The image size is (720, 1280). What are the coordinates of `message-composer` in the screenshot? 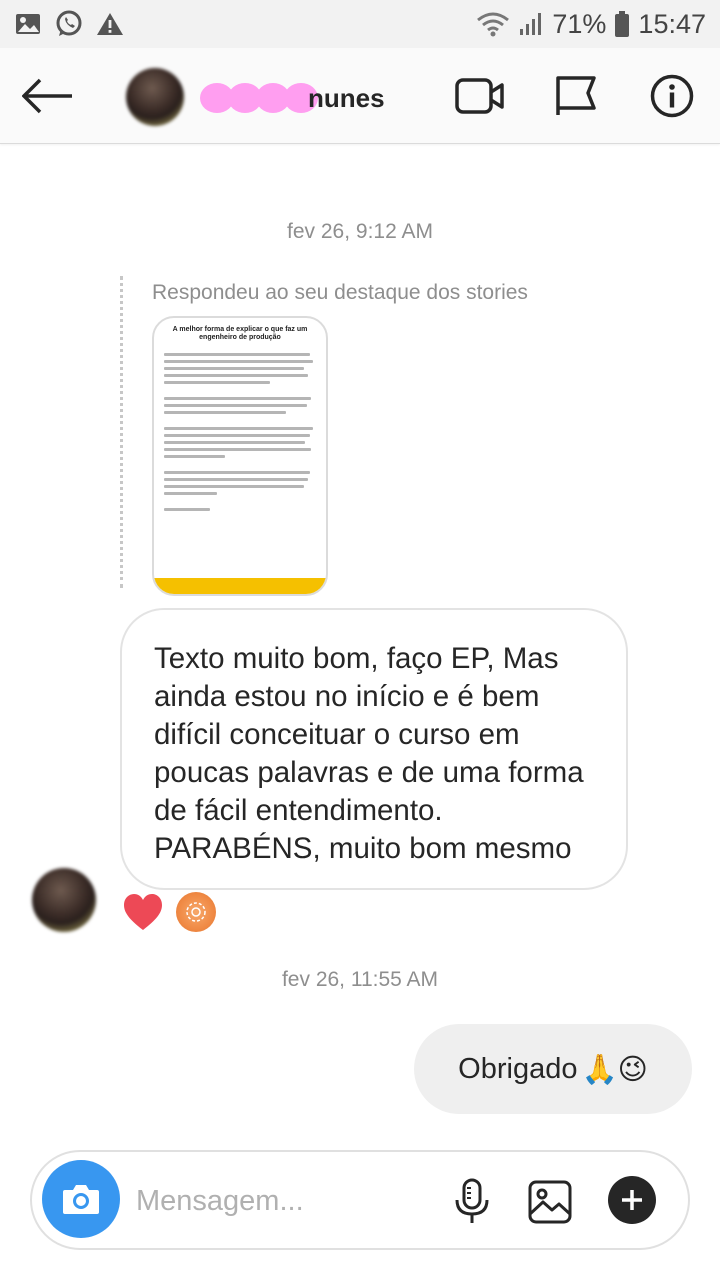 It's located at (360, 1200).